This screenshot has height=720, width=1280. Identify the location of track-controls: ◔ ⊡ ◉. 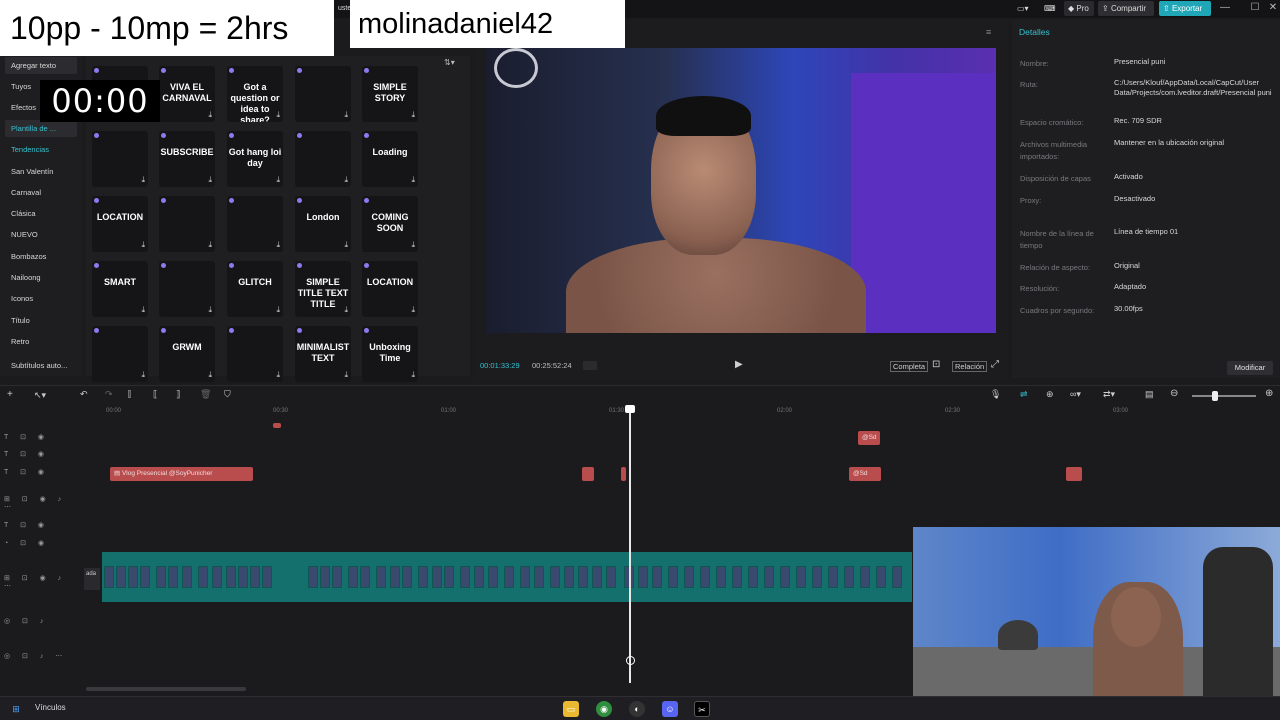
(44, 545).